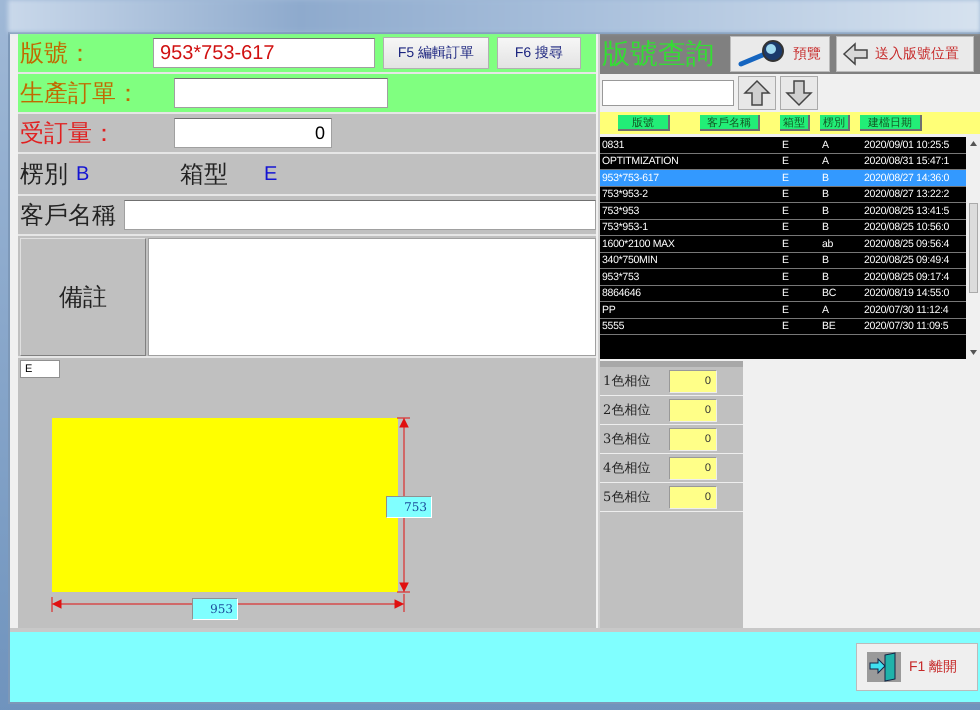  What do you see at coordinates (730, 123) in the screenshot?
I see `column-header: 客戶名稱` at bounding box center [730, 123].